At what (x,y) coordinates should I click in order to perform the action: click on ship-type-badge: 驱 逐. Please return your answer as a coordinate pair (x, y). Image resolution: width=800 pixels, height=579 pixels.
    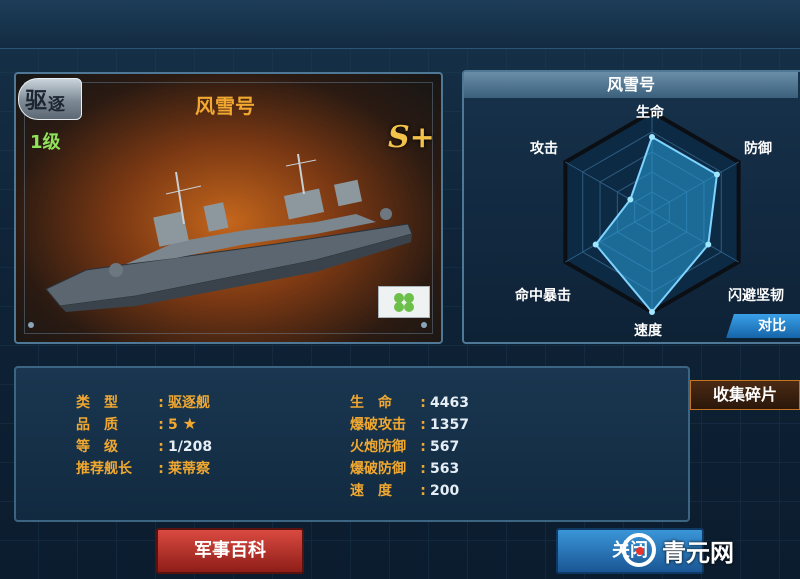
    Looking at the image, I should click on (50, 99).